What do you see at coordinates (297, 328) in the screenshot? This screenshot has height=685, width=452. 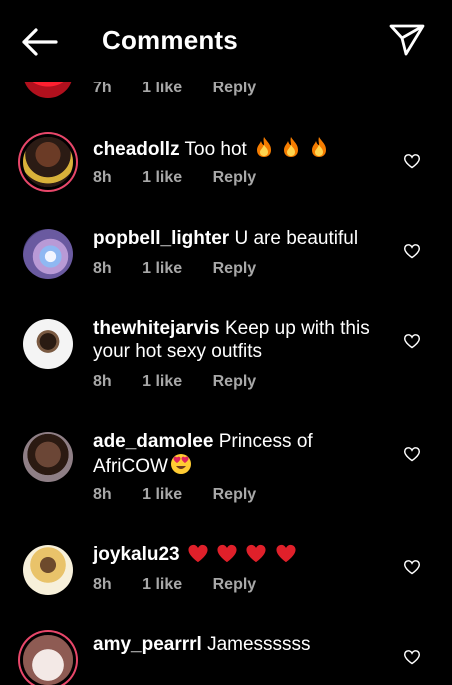 I see `comment-text-line1: Keep up with this` at bounding box center [297, 328].